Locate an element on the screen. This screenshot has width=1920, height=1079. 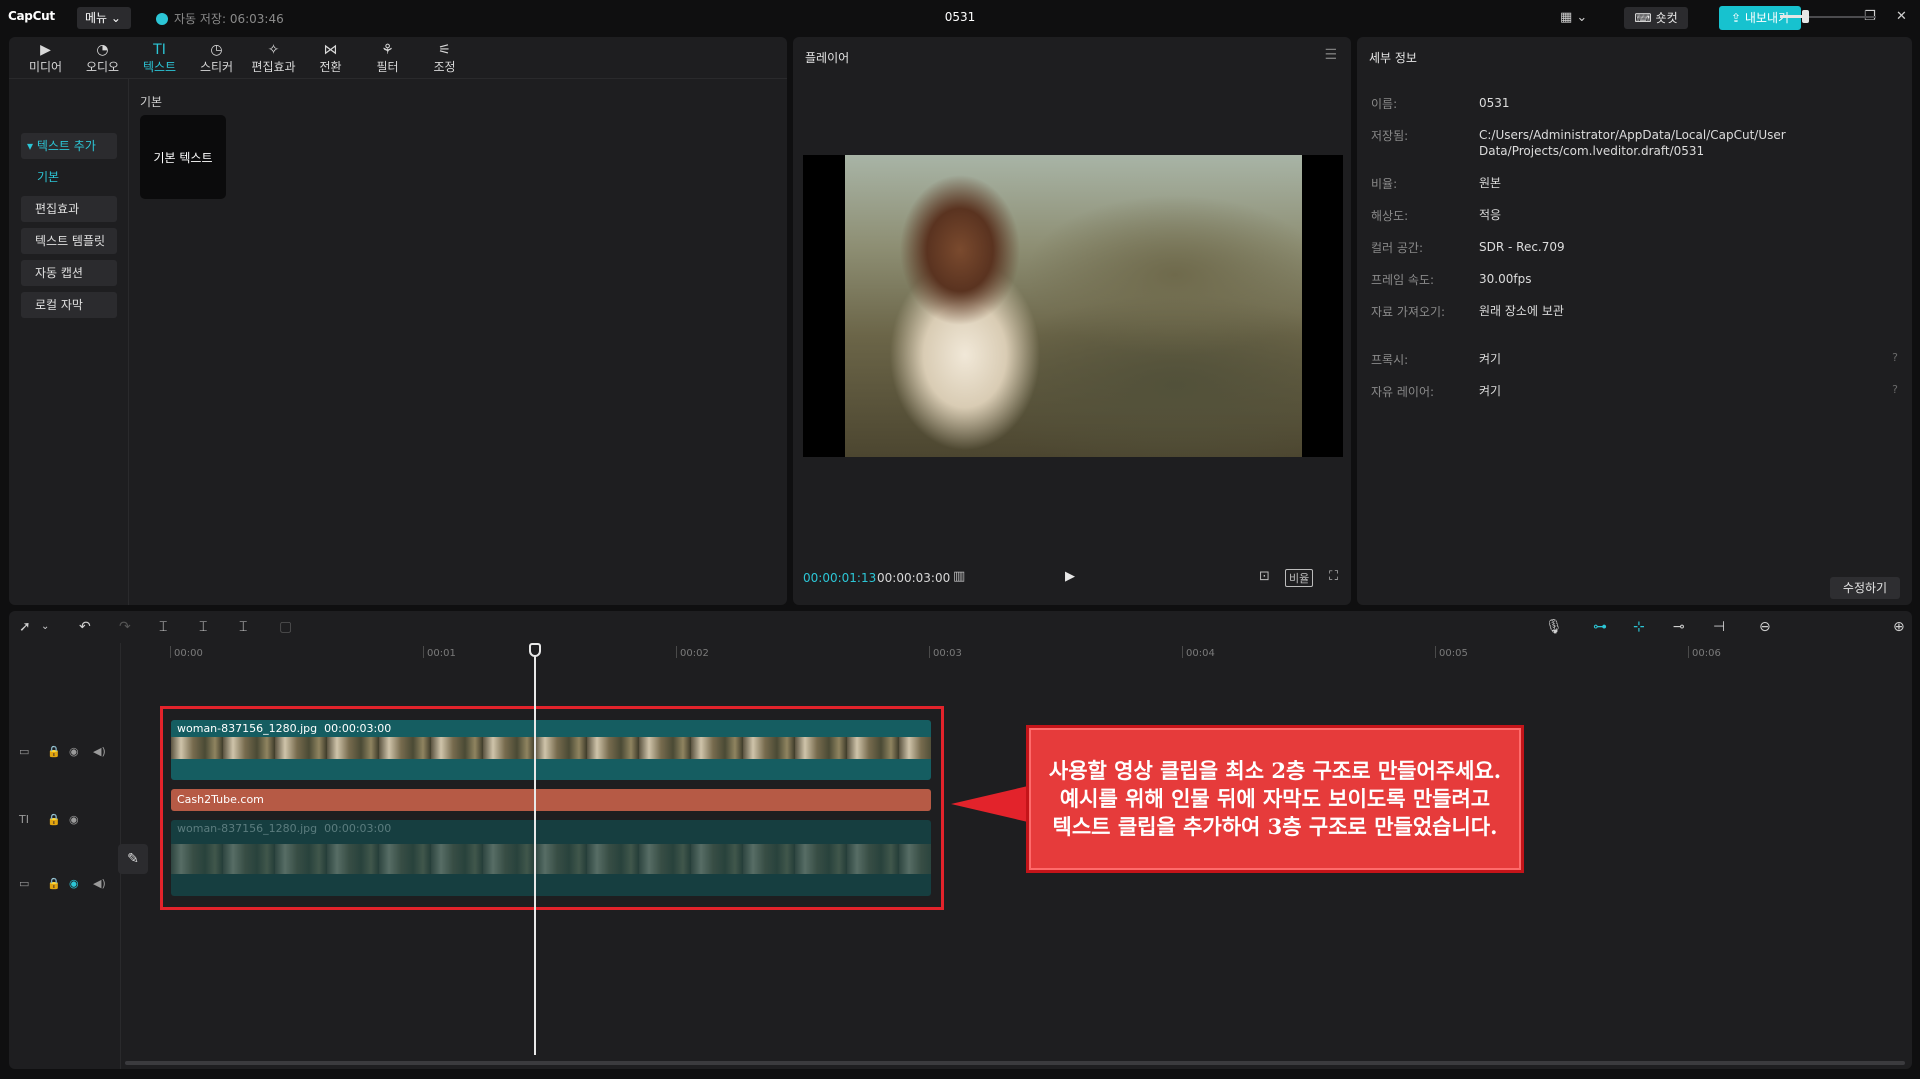
preview-axis-icon: ⊣ is located at coordinates (1719, 627).